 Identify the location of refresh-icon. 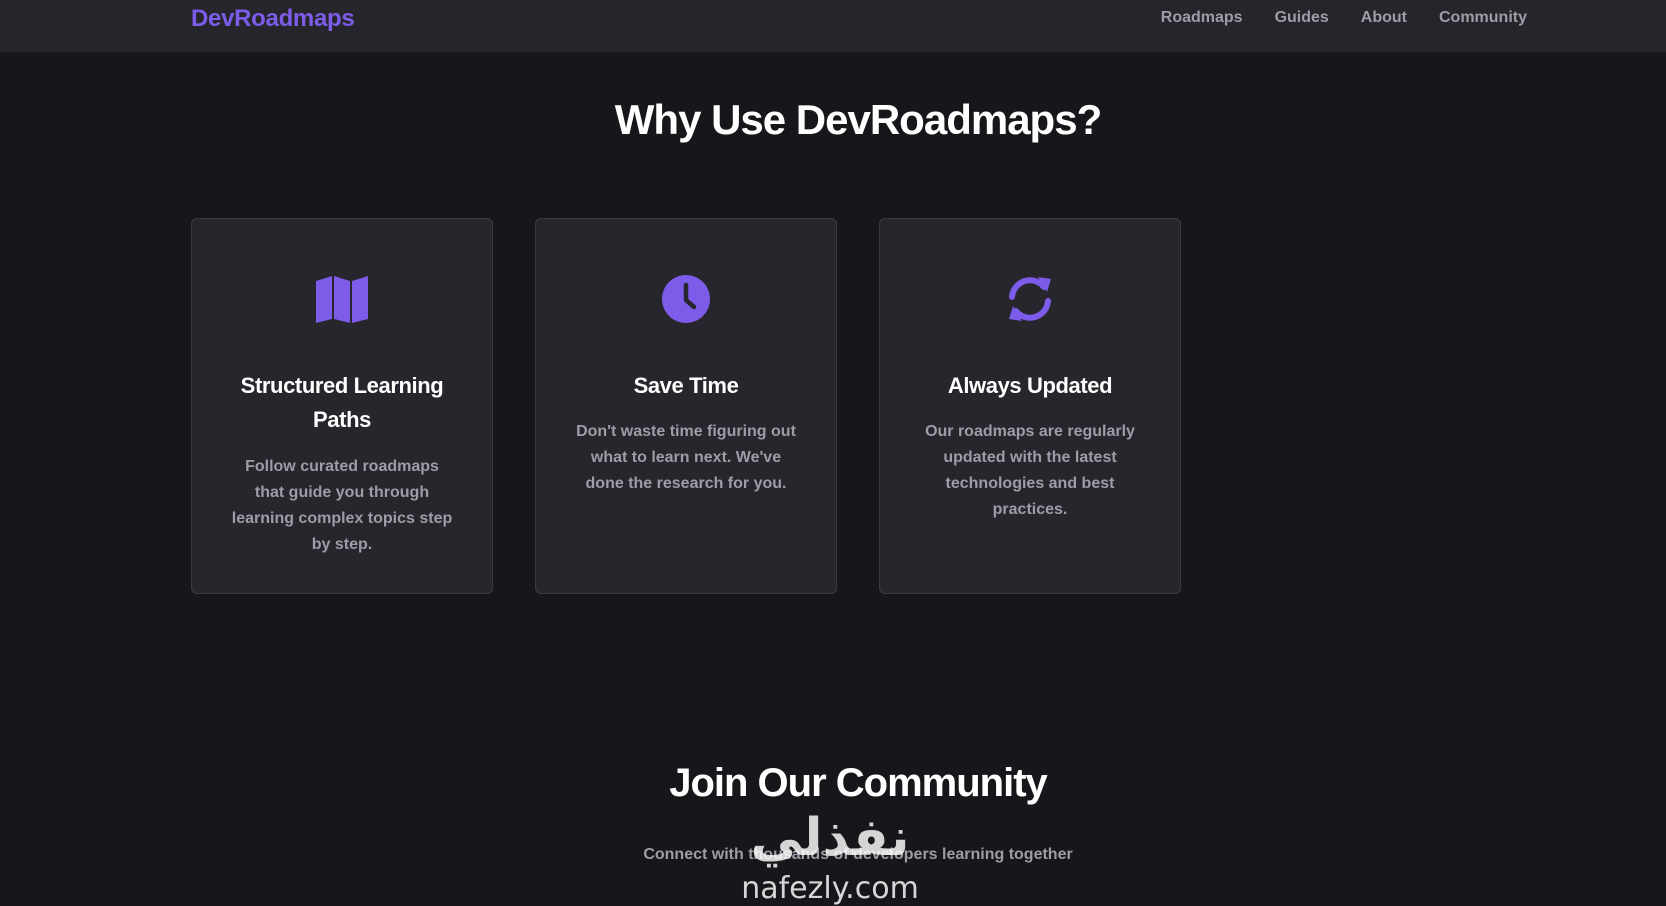
(1030, 299).